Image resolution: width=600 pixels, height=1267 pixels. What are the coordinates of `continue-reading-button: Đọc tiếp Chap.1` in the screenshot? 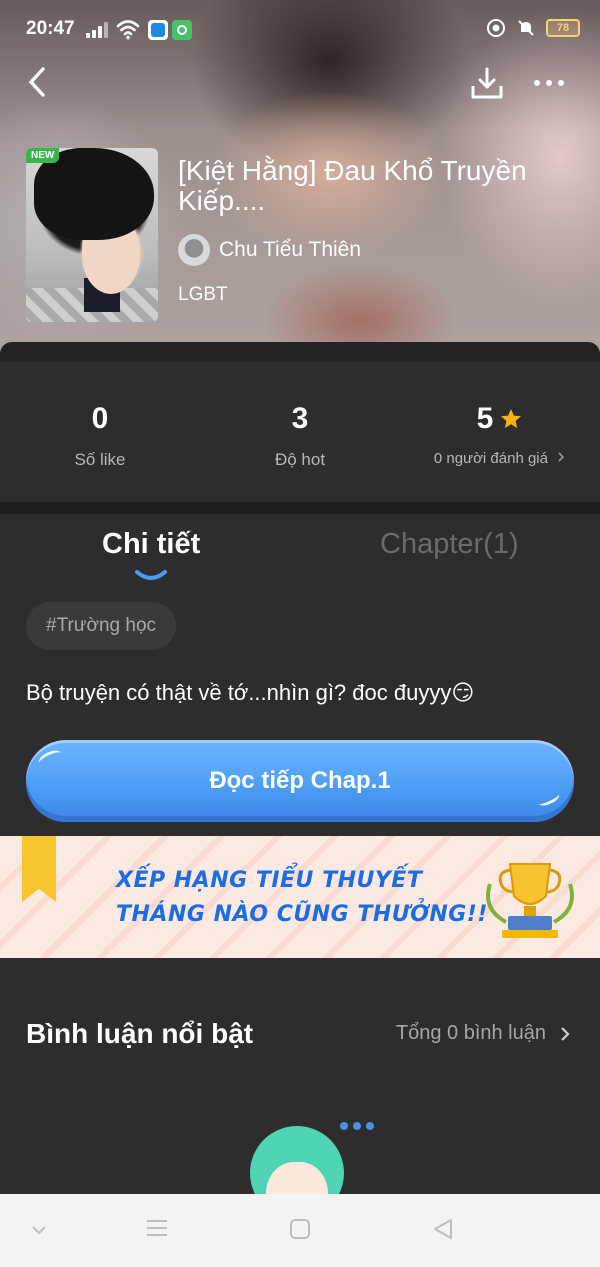 It's located at (300, 781).